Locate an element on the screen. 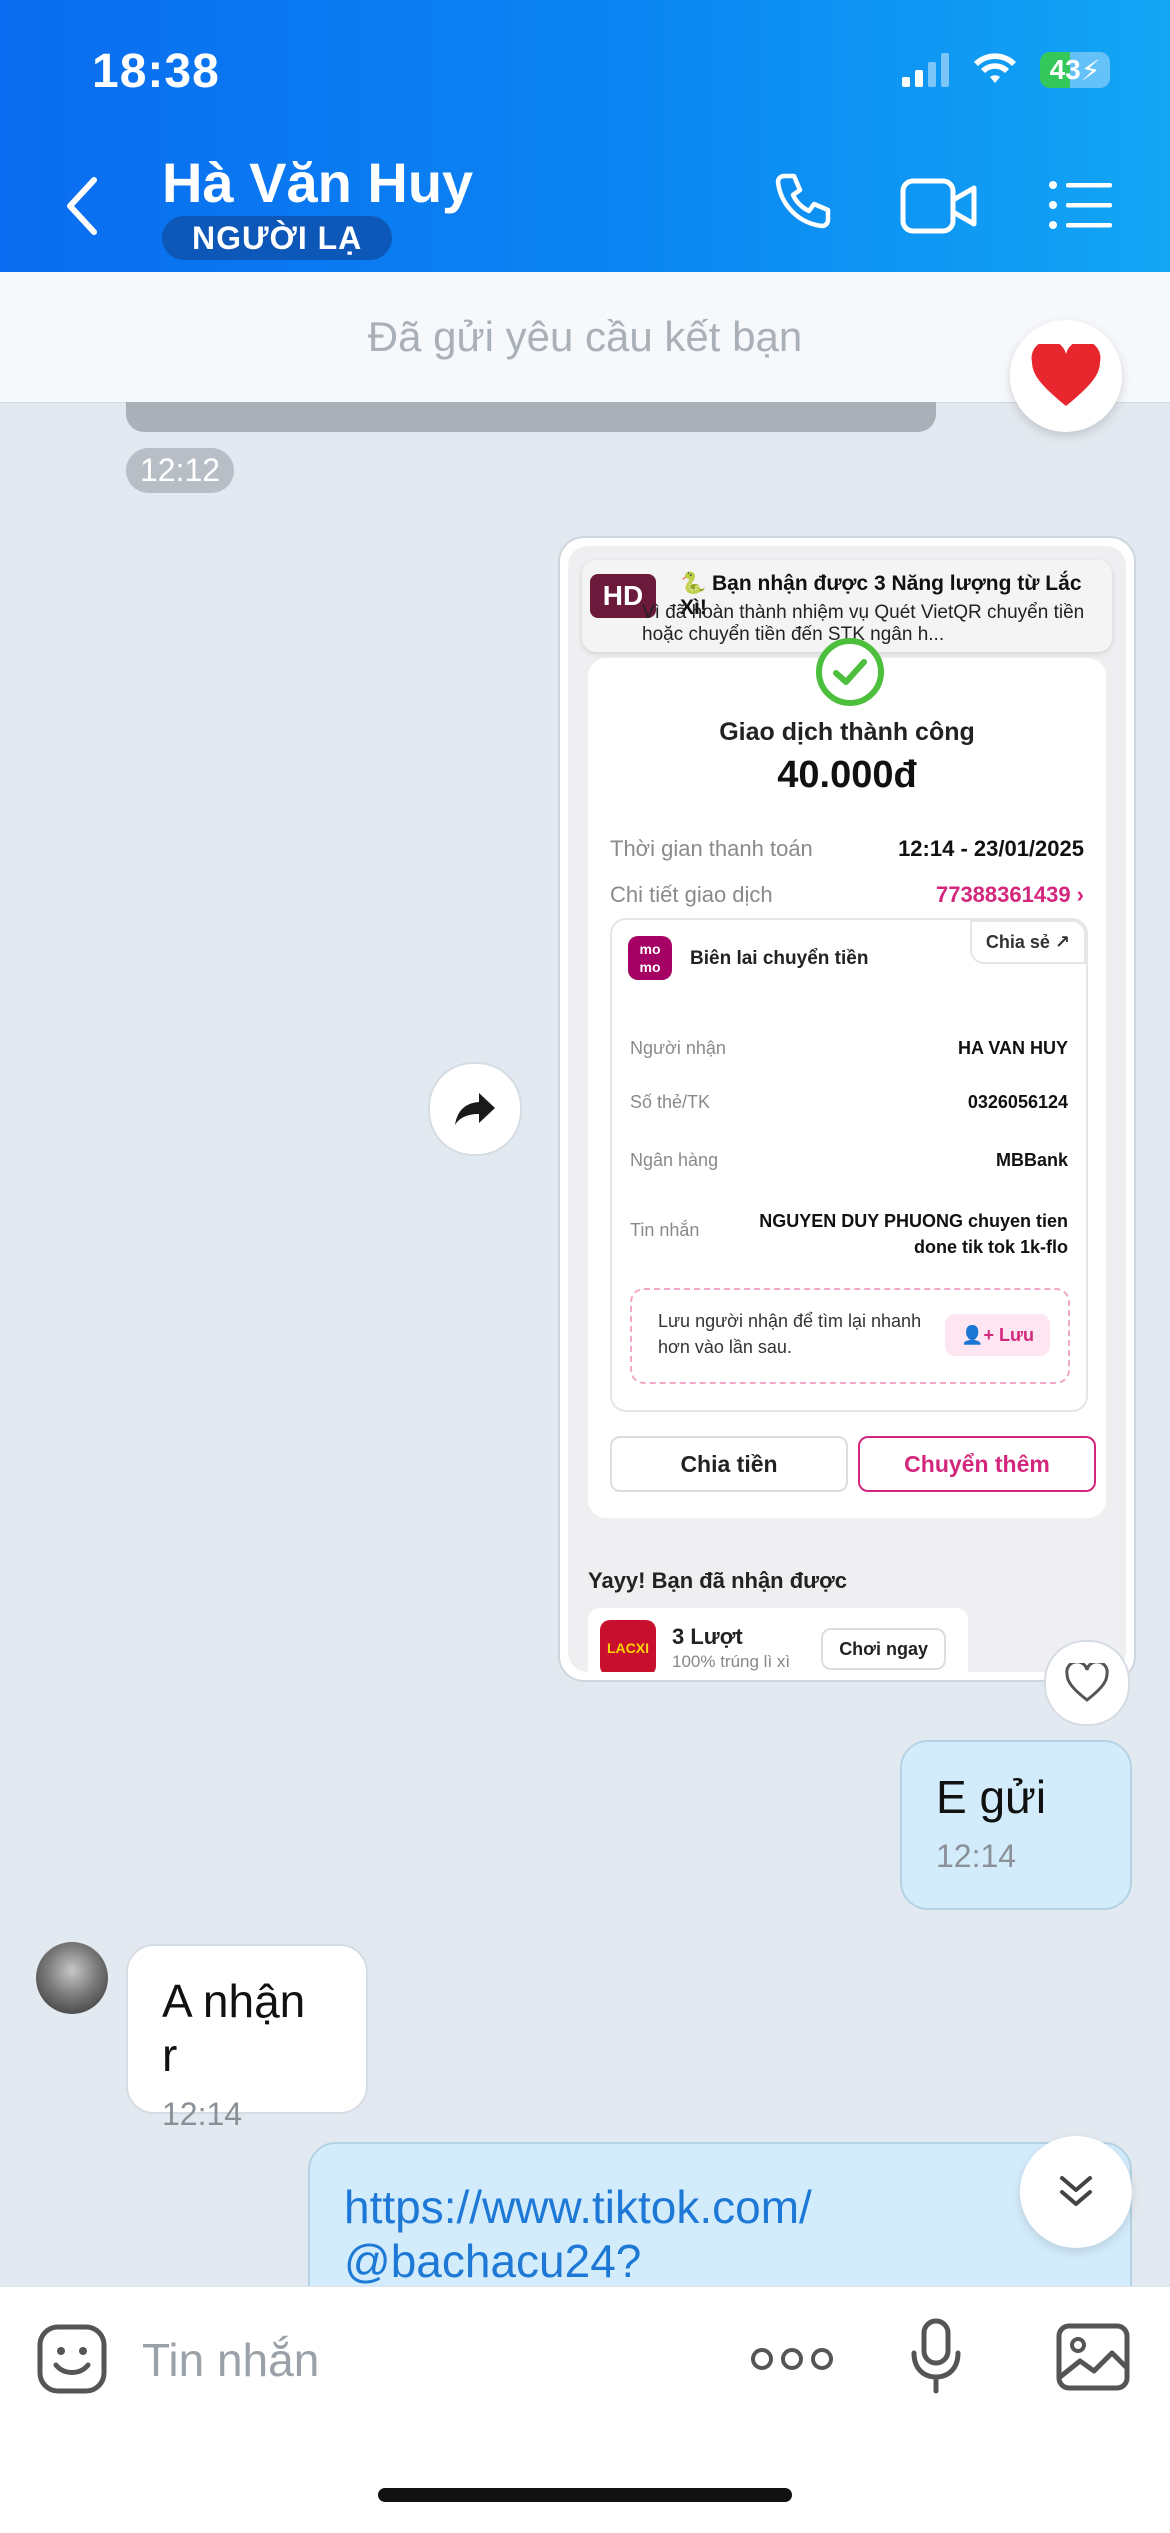 This screenshot has width=1170, height=2533. receipt-title: Biên lai chuyển tiền is located at coordinates (779, 958).